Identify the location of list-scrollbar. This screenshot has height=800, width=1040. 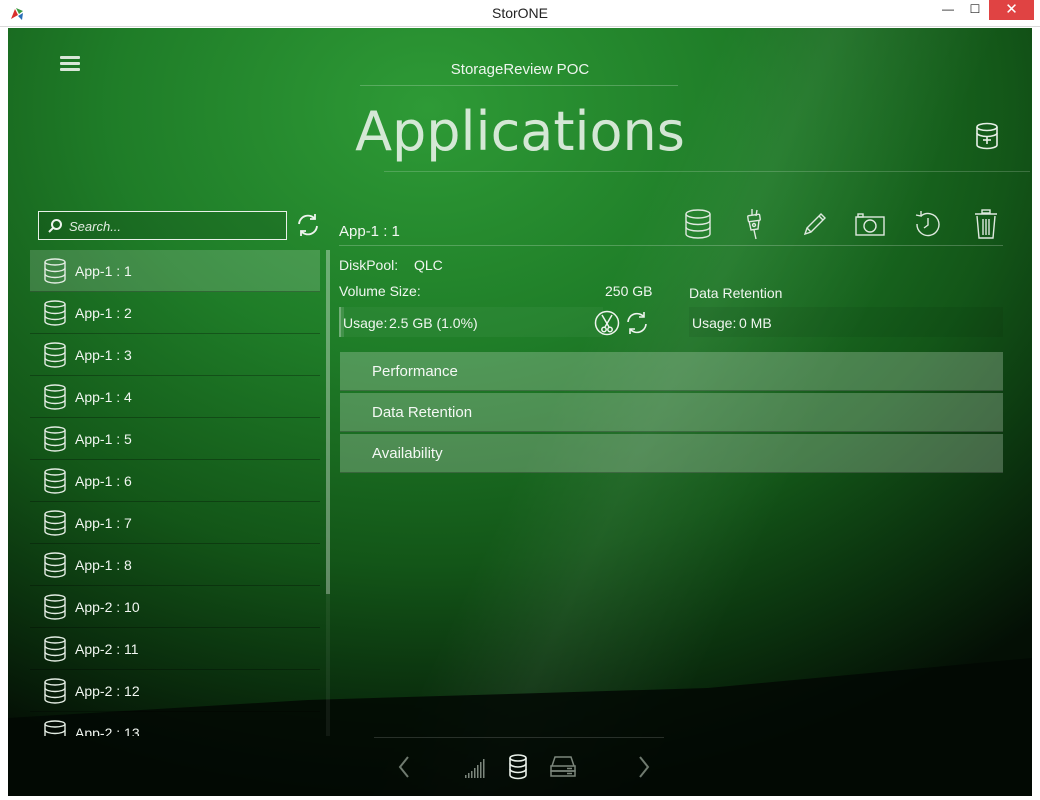
(328, 493).